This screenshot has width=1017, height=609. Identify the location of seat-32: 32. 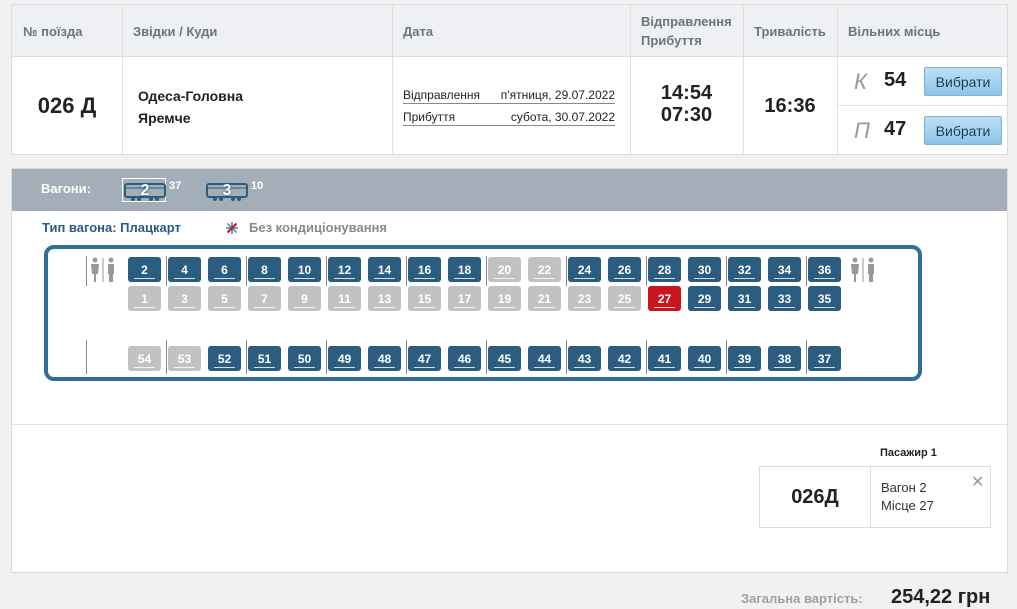
(744, 269).